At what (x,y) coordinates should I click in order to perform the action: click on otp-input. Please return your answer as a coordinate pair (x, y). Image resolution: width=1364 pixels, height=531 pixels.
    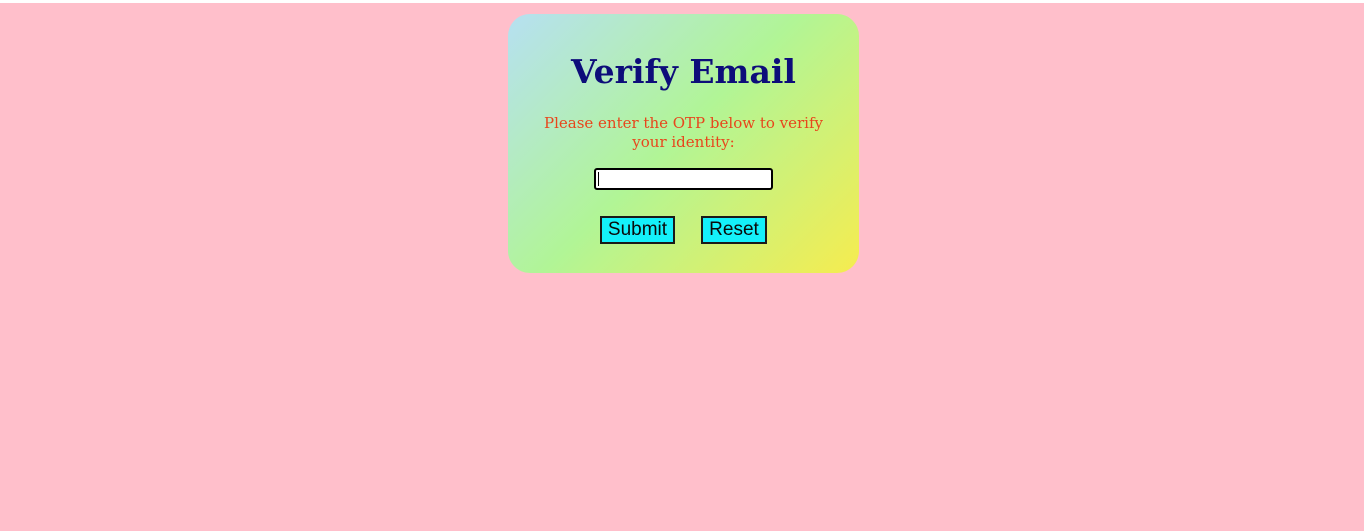
    Looking at the image, I should click on (683, 179).